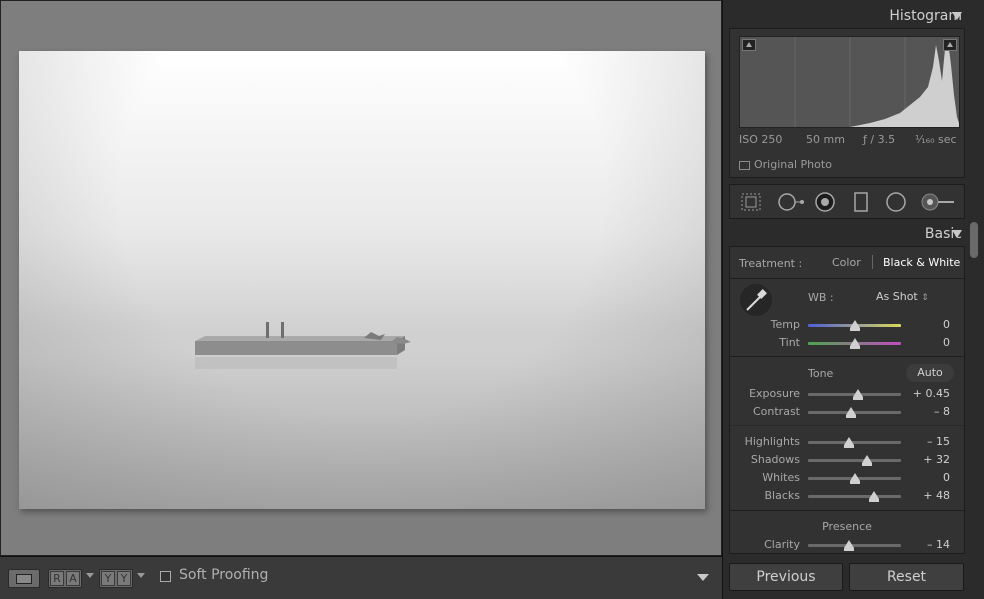 The image size is (984, 599). What do you see at coordinates (936, 139) in the screenshot?
I see `shutter-readout: ¹⁄₁₆₀ sec` at bounding box center [936, 139].